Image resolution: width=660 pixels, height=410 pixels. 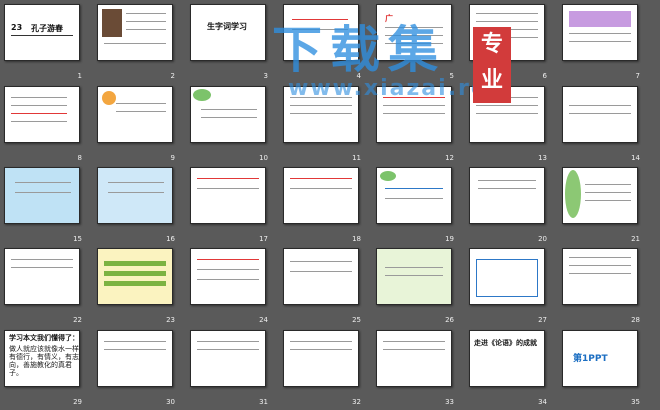 I want to click on slide-1-title: 孔子游春, so click(x=47, y=28).